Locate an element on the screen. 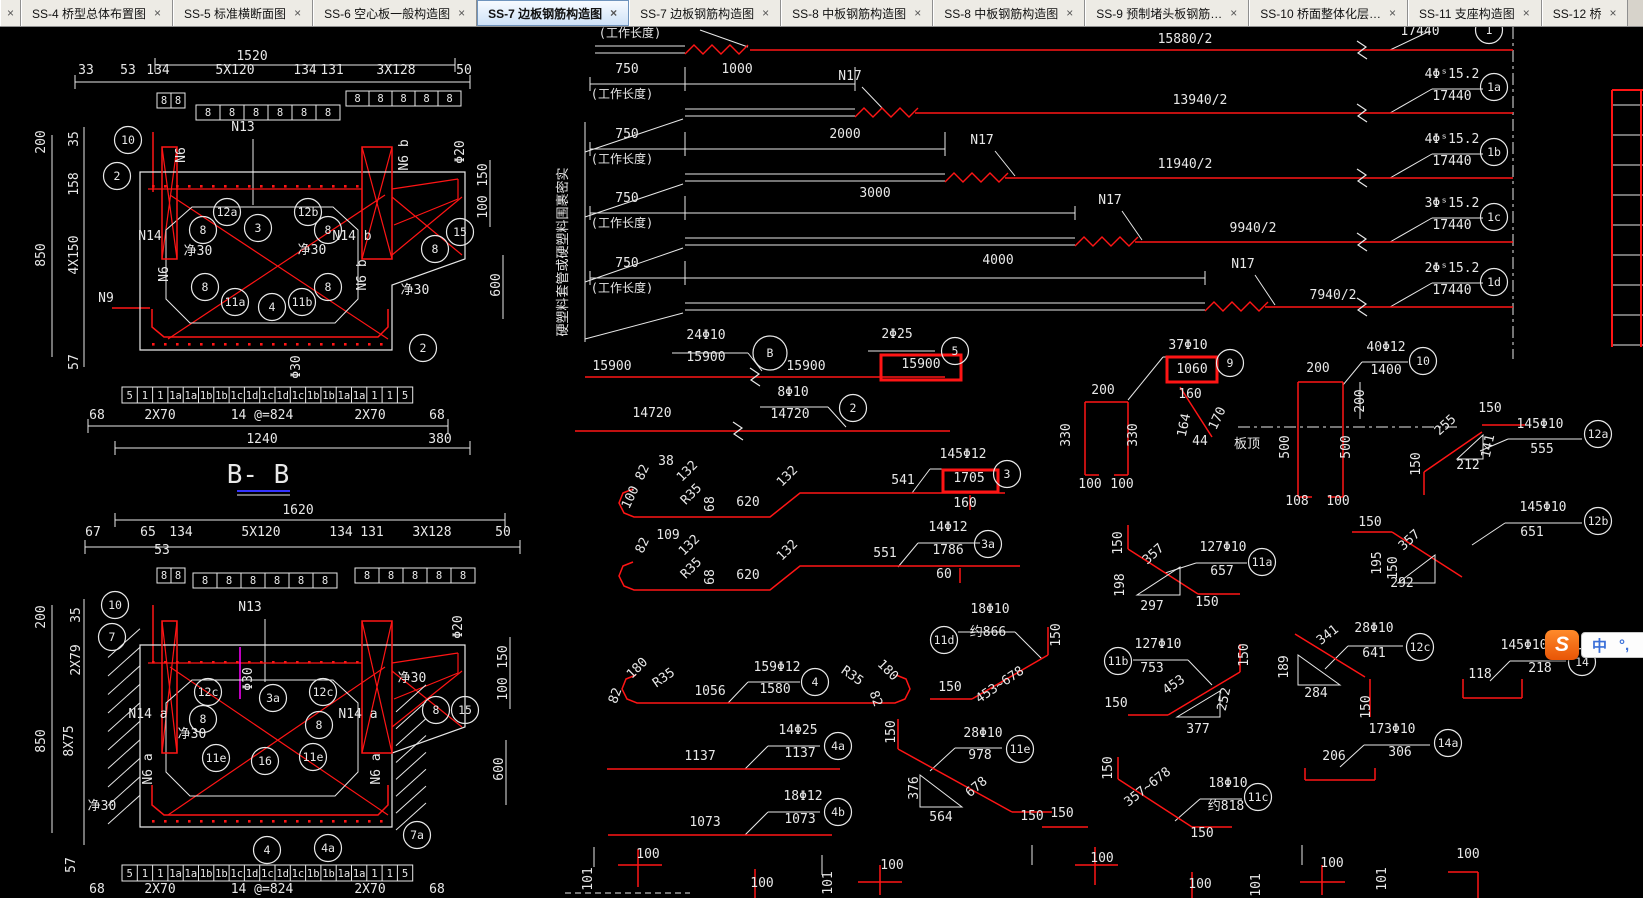 Image resolution: width=1643 pixels, height=898 pixels. dimension-text: 33 is located at coordinates (86, 70).